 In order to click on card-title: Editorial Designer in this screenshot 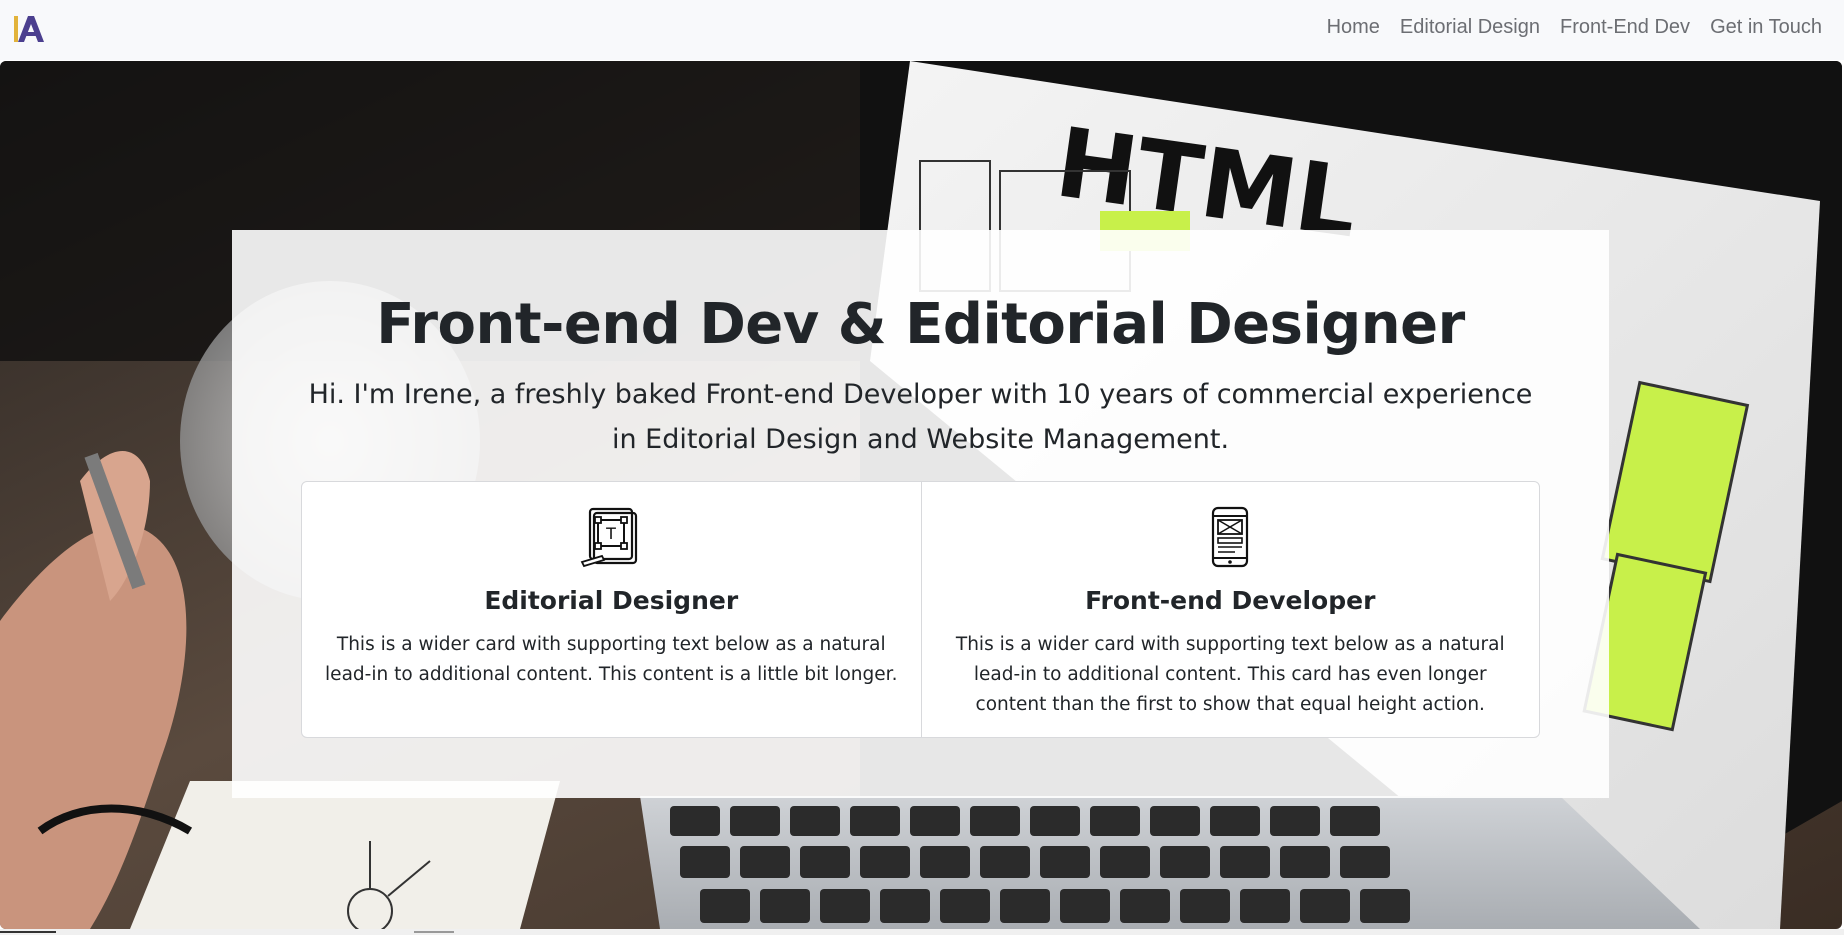, I will do `click(611, 600)`.